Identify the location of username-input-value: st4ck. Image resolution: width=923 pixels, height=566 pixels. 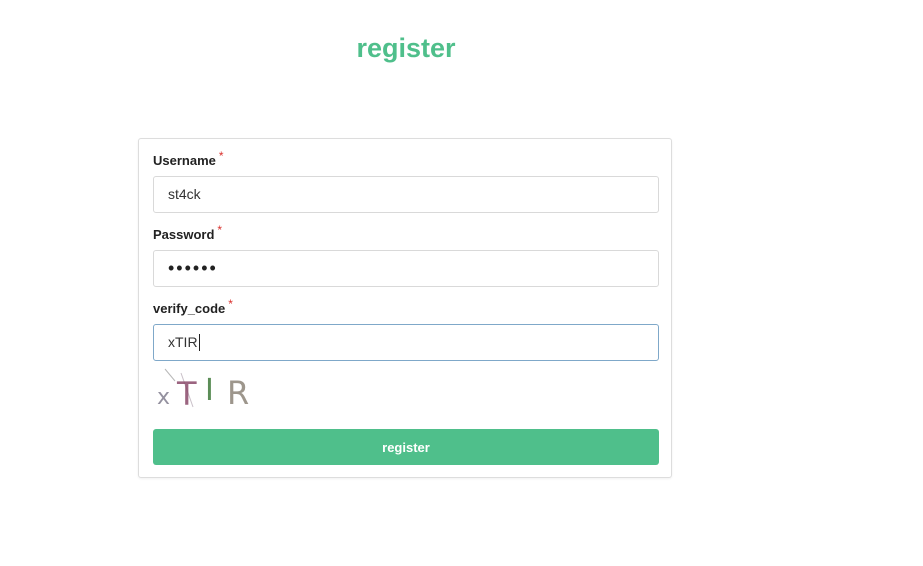
(184, 194).